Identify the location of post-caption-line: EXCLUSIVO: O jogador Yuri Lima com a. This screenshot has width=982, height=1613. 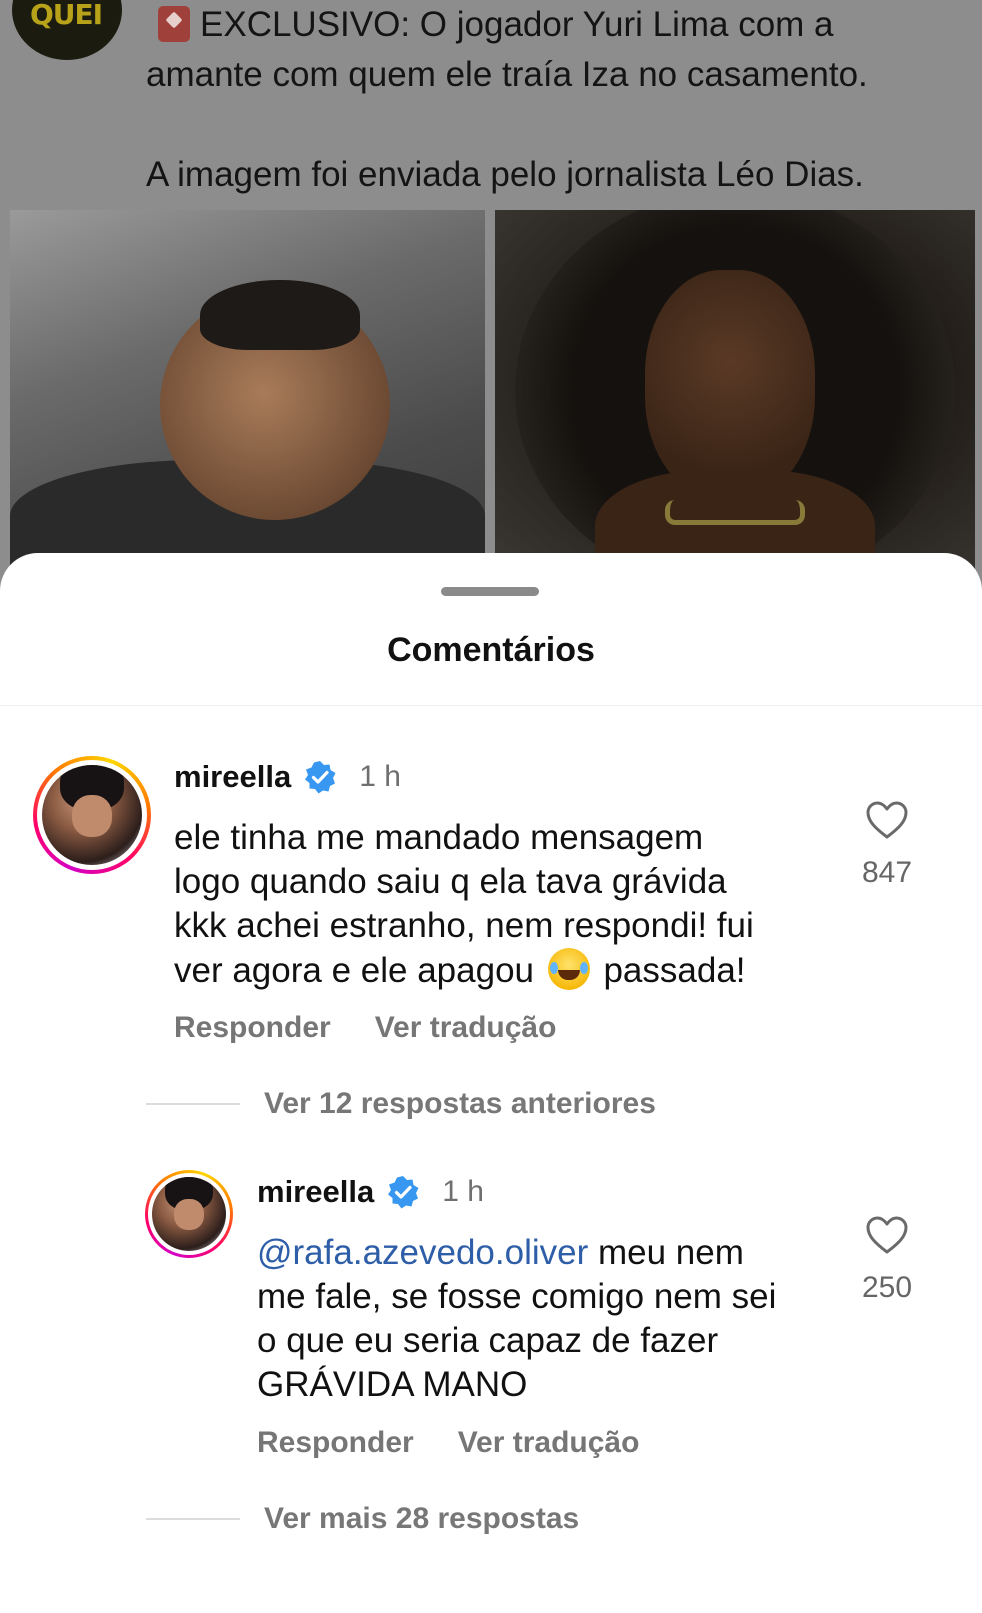
(517, 24).